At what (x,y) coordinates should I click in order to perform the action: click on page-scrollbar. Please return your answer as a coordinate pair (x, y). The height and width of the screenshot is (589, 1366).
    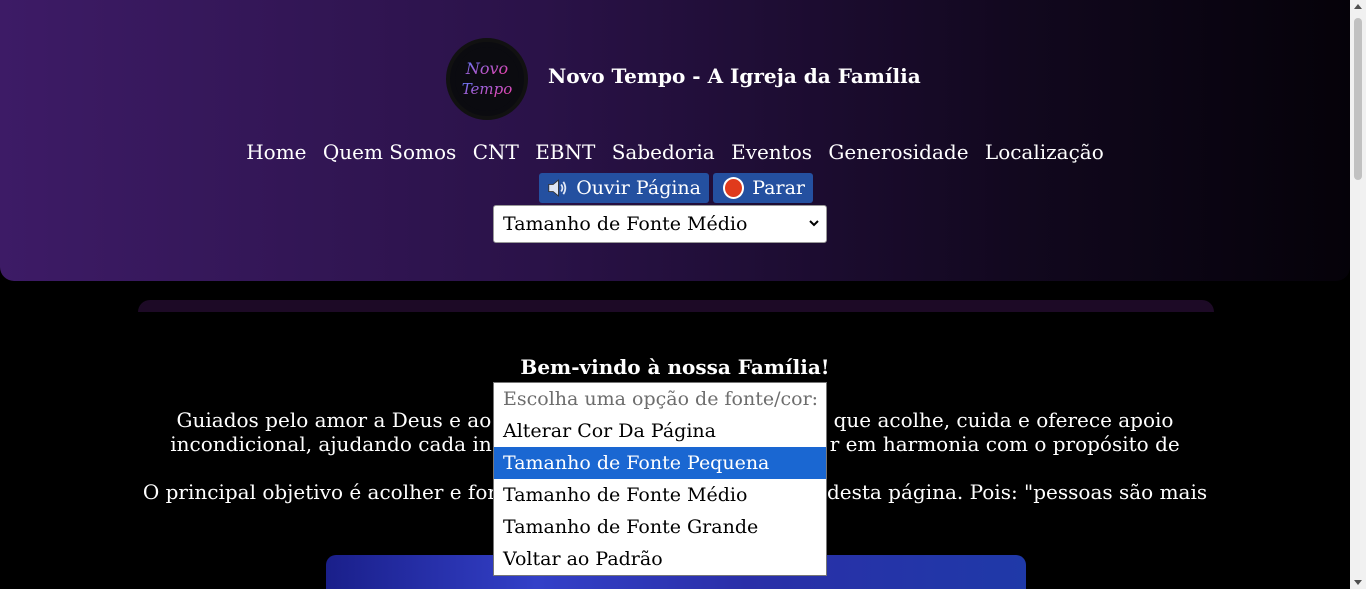
    Looking at the image, I should click on (1358, 294).